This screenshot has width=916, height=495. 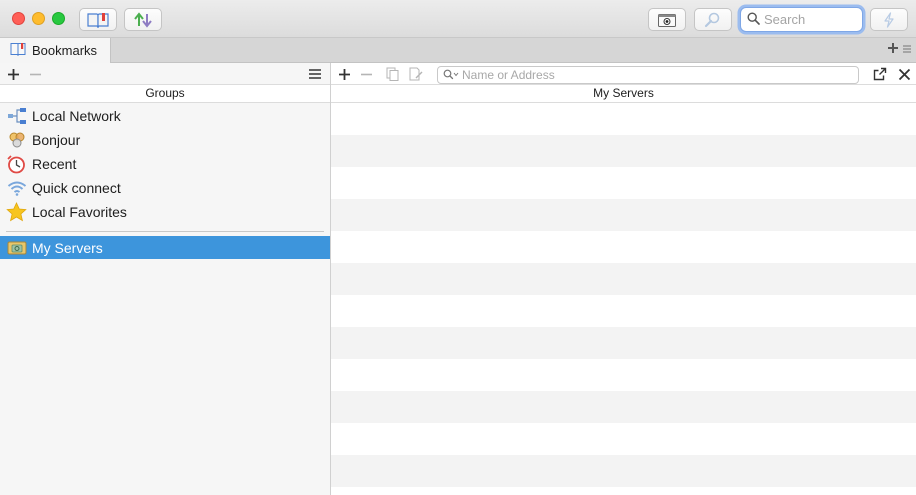 What do you see at coordinates (165, 188) in the screenshot?
I see `group-item-quick-connect: Quick connect` at bounding box center [165, 188].